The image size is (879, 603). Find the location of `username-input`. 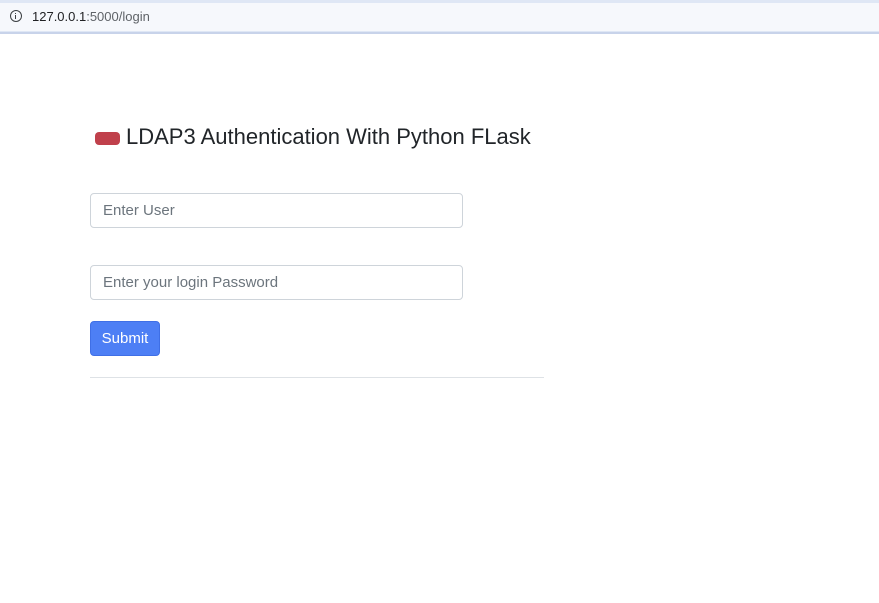

username-input is located at coordinates (276, 210).